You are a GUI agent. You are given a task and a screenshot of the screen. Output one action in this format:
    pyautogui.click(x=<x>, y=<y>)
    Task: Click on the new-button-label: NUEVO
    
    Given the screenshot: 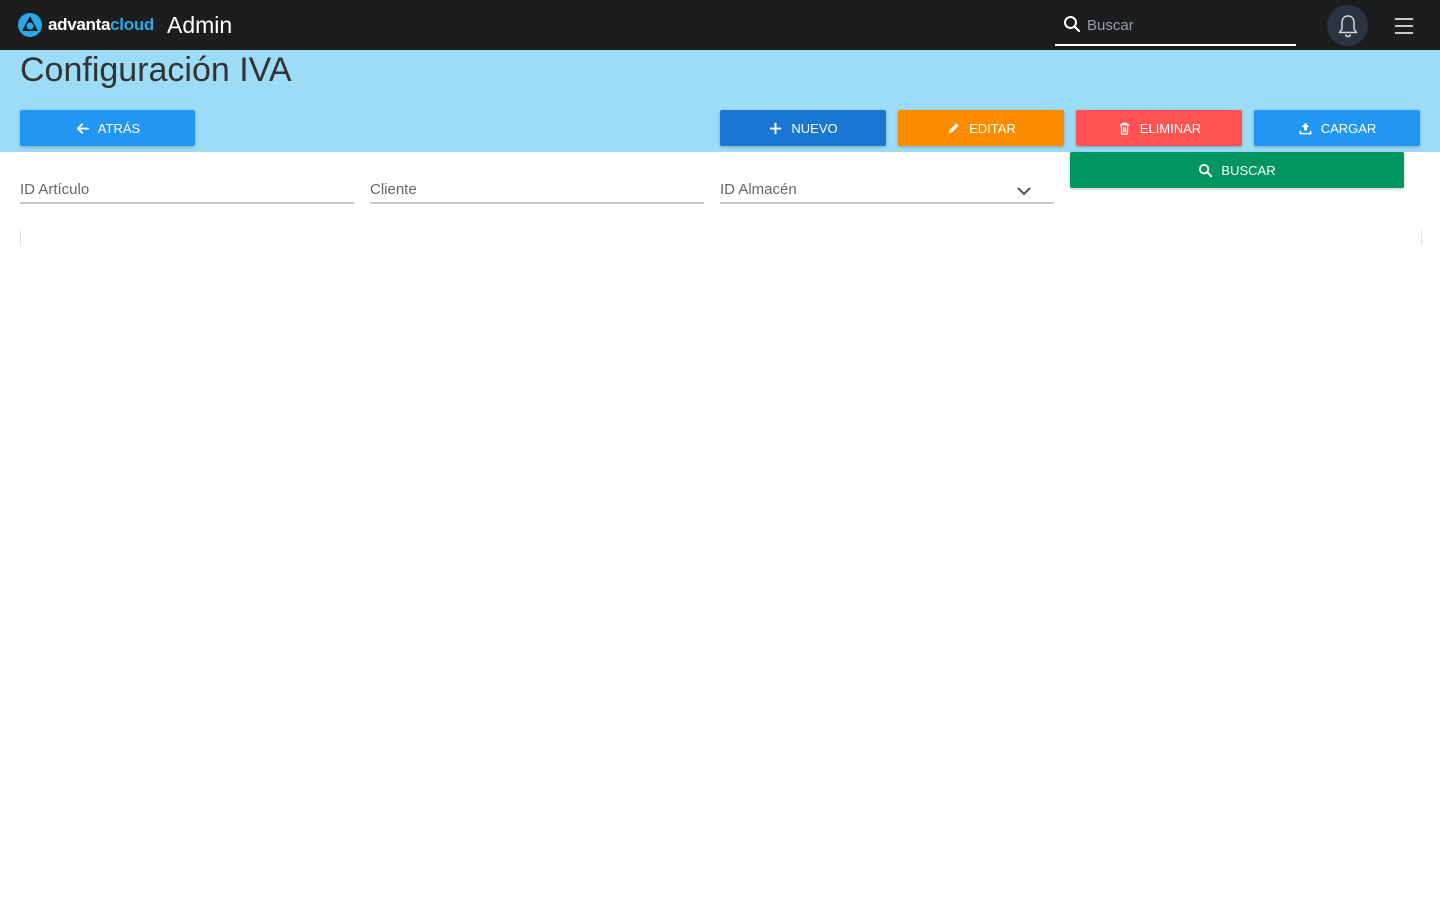 What is the action you would take?
    pyautogui.click(x=814, y=128)
    